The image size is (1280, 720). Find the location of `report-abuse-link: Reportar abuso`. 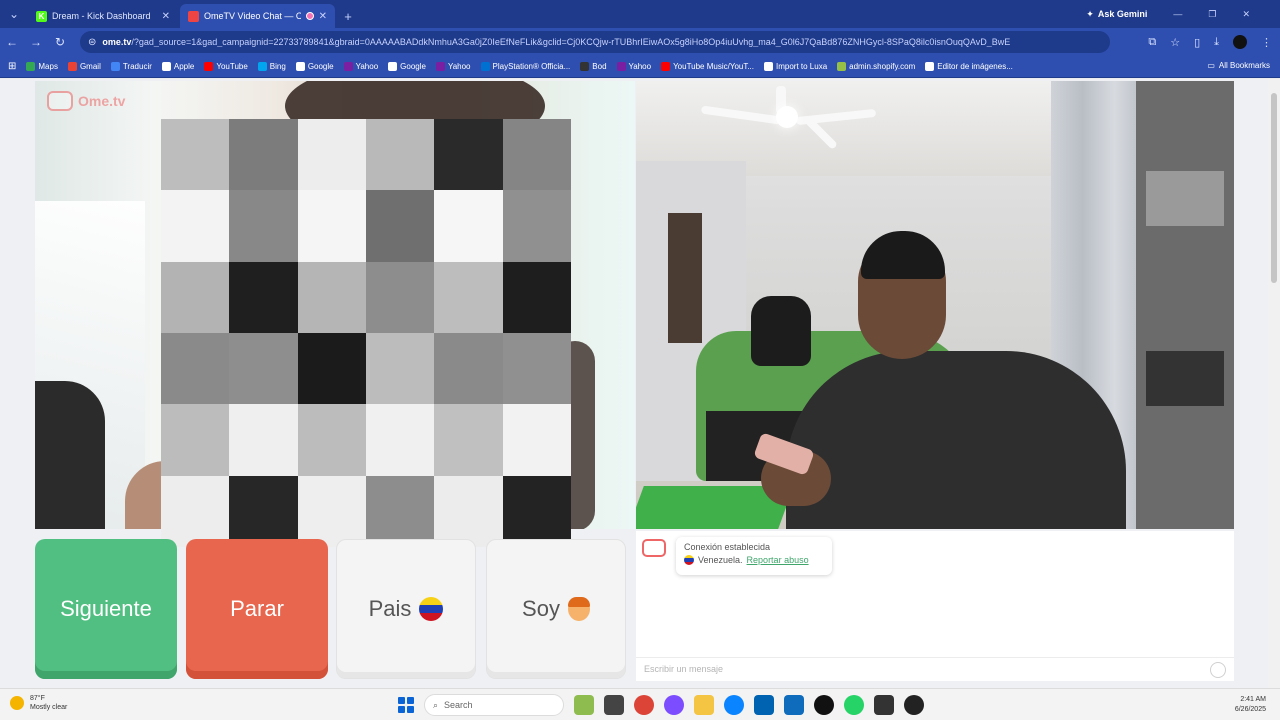

report-abuse-link: Reportar abuso is located at coordinates (778, 560).